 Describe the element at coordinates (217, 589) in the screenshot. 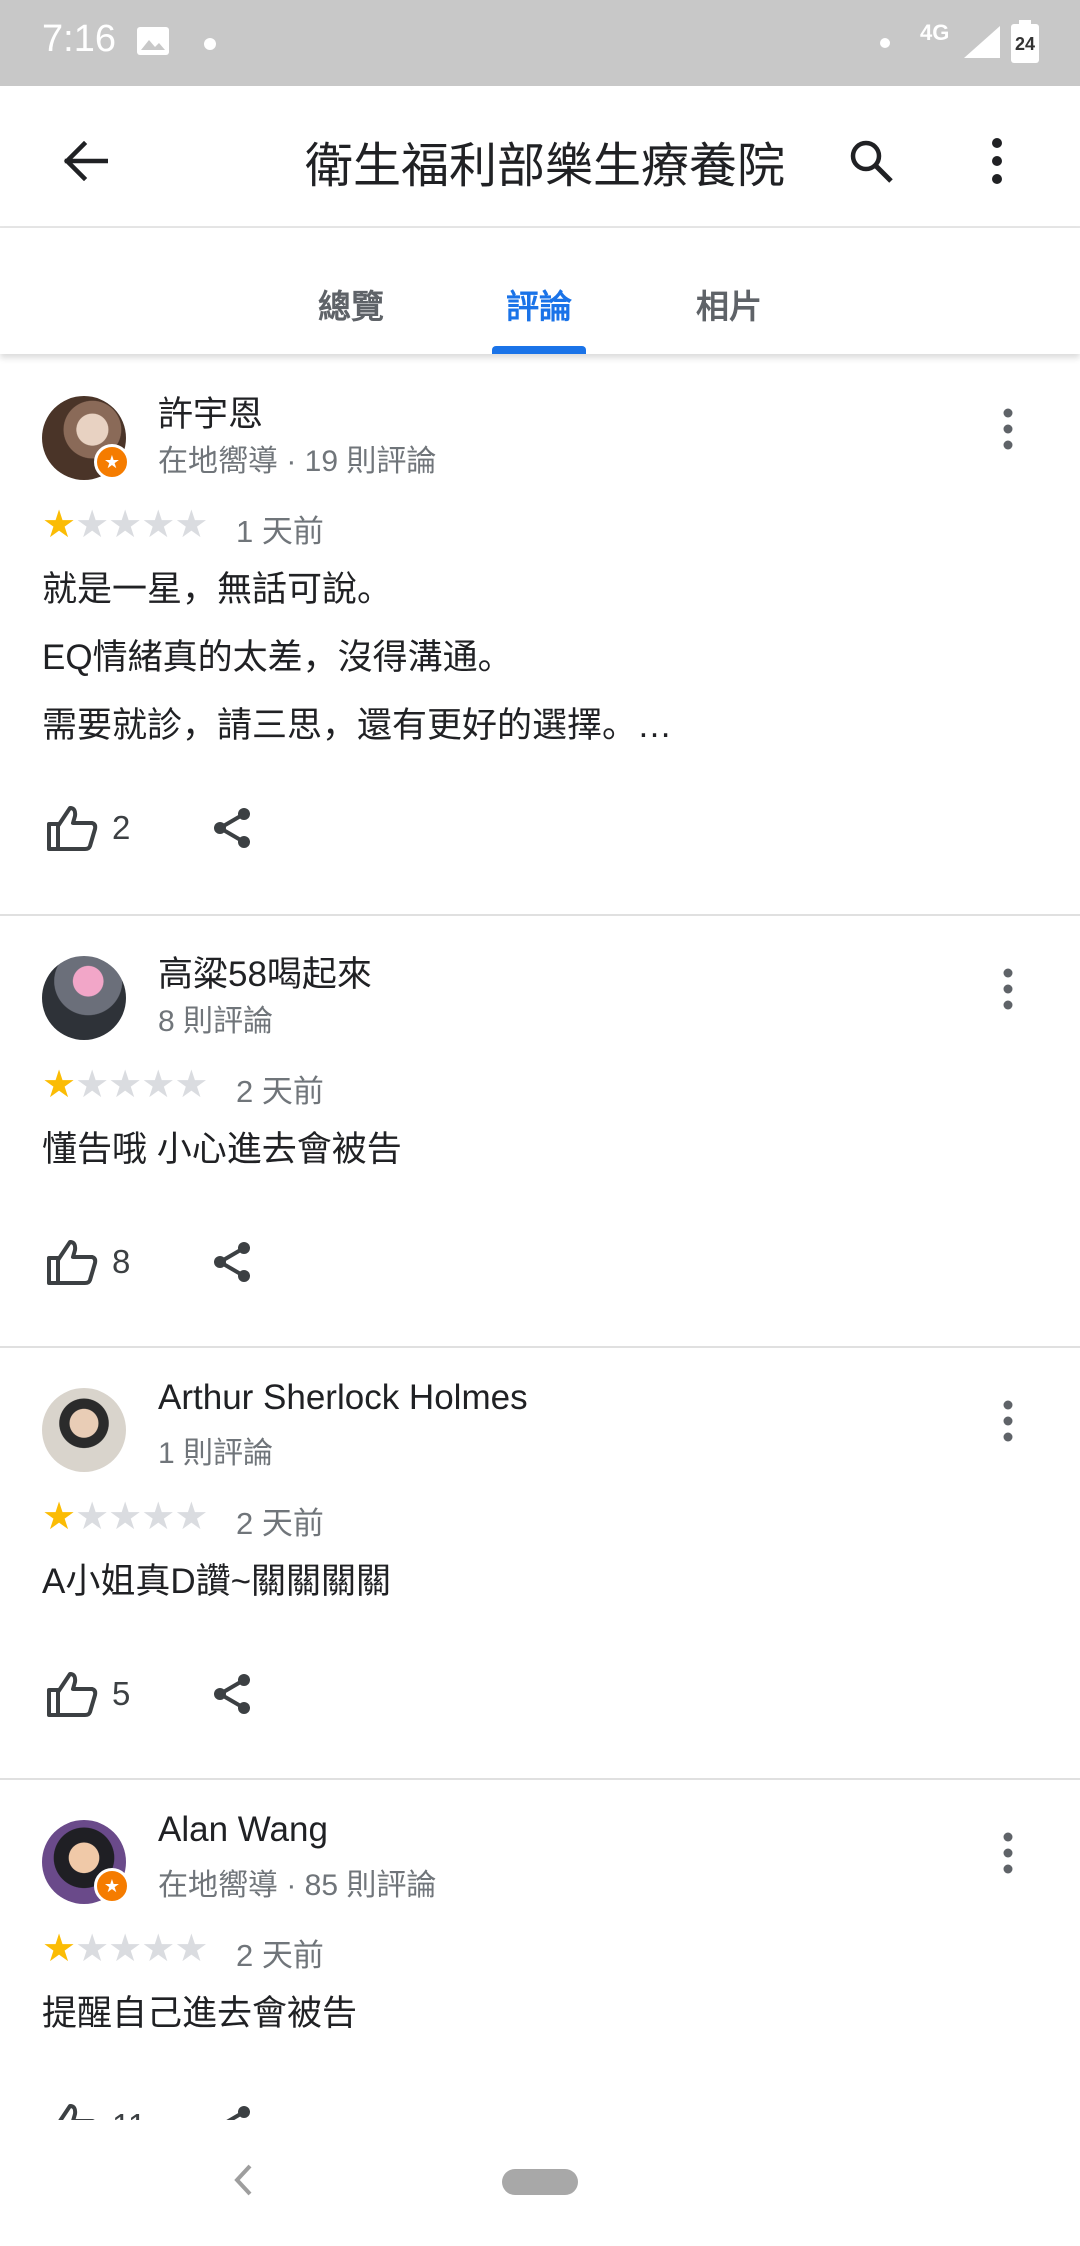

I see `review-text-line: 就是一星，無話可說。` at that location.